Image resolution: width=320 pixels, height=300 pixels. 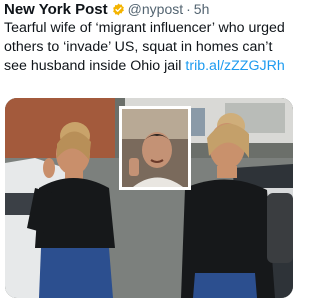 What do you see at coordinates (118, 9) in the screenshot?
I see `verified-badge-icon` at bounding box center [118, 9].